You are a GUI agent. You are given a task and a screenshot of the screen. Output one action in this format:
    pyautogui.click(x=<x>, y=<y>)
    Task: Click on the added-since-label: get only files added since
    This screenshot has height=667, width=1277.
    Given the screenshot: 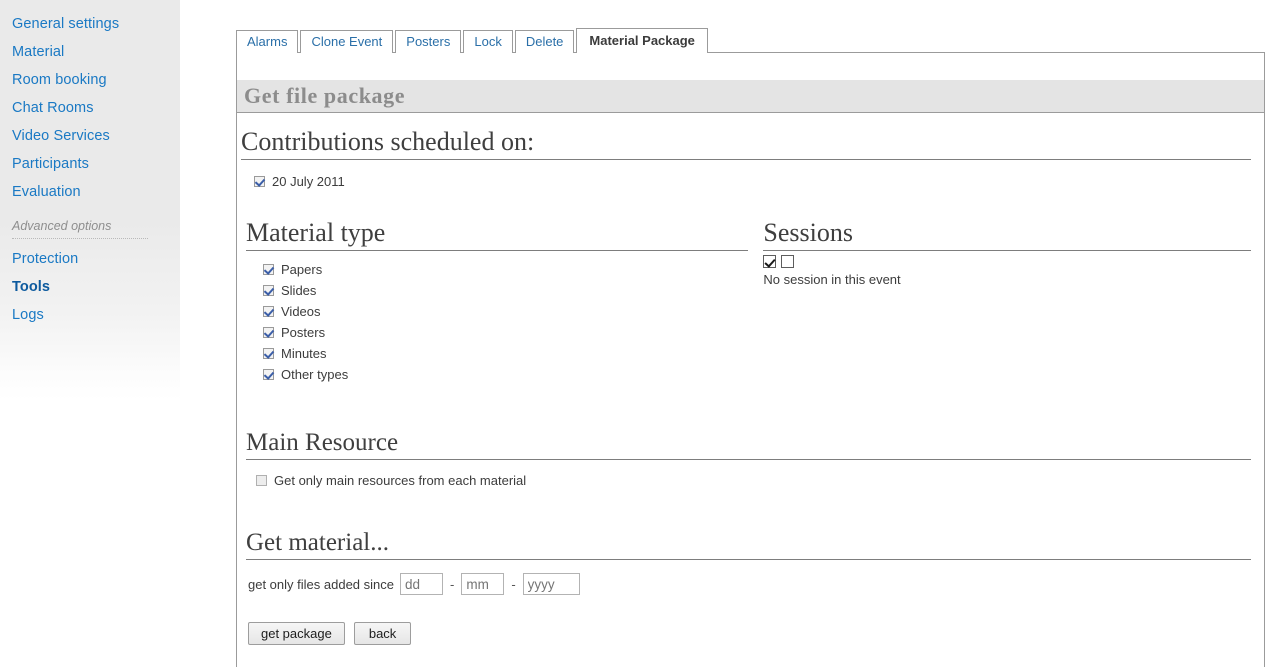 What is the action you would take?
    pyautogui.click(x=321, y=584)
    